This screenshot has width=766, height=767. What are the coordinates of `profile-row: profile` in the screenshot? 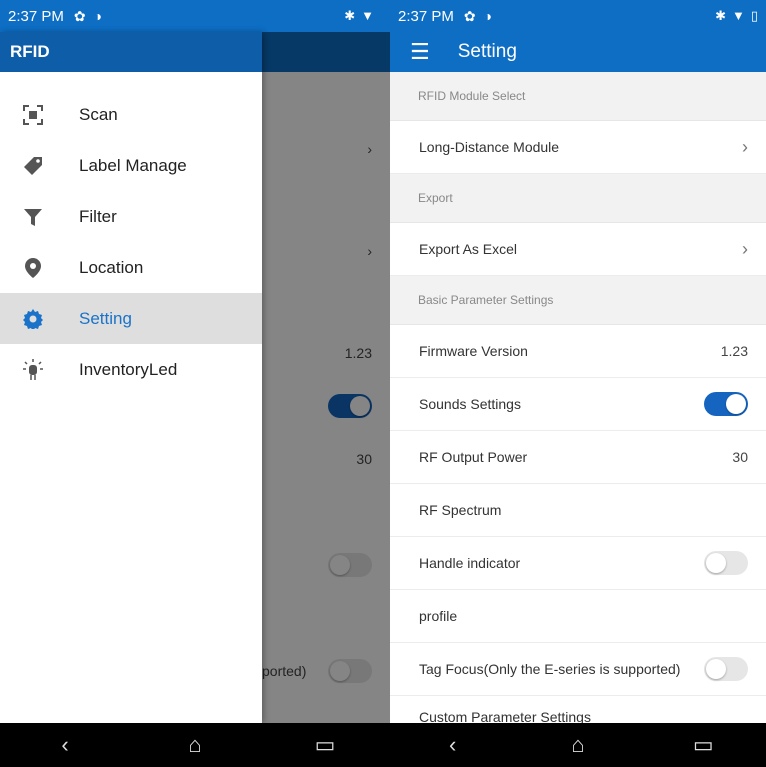 It's located at (578, 616).